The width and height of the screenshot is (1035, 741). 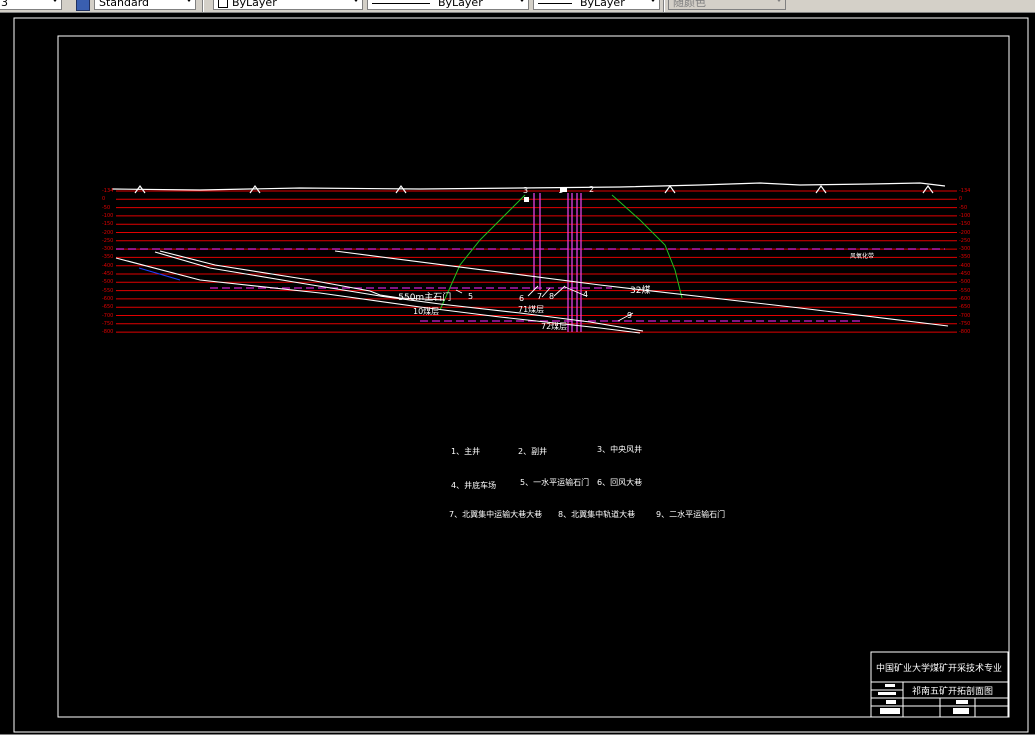 What do you see at coordinates (965, 257) in the screenshot?
I see `depth-label-right: -350` at bounding box center [965, 257].